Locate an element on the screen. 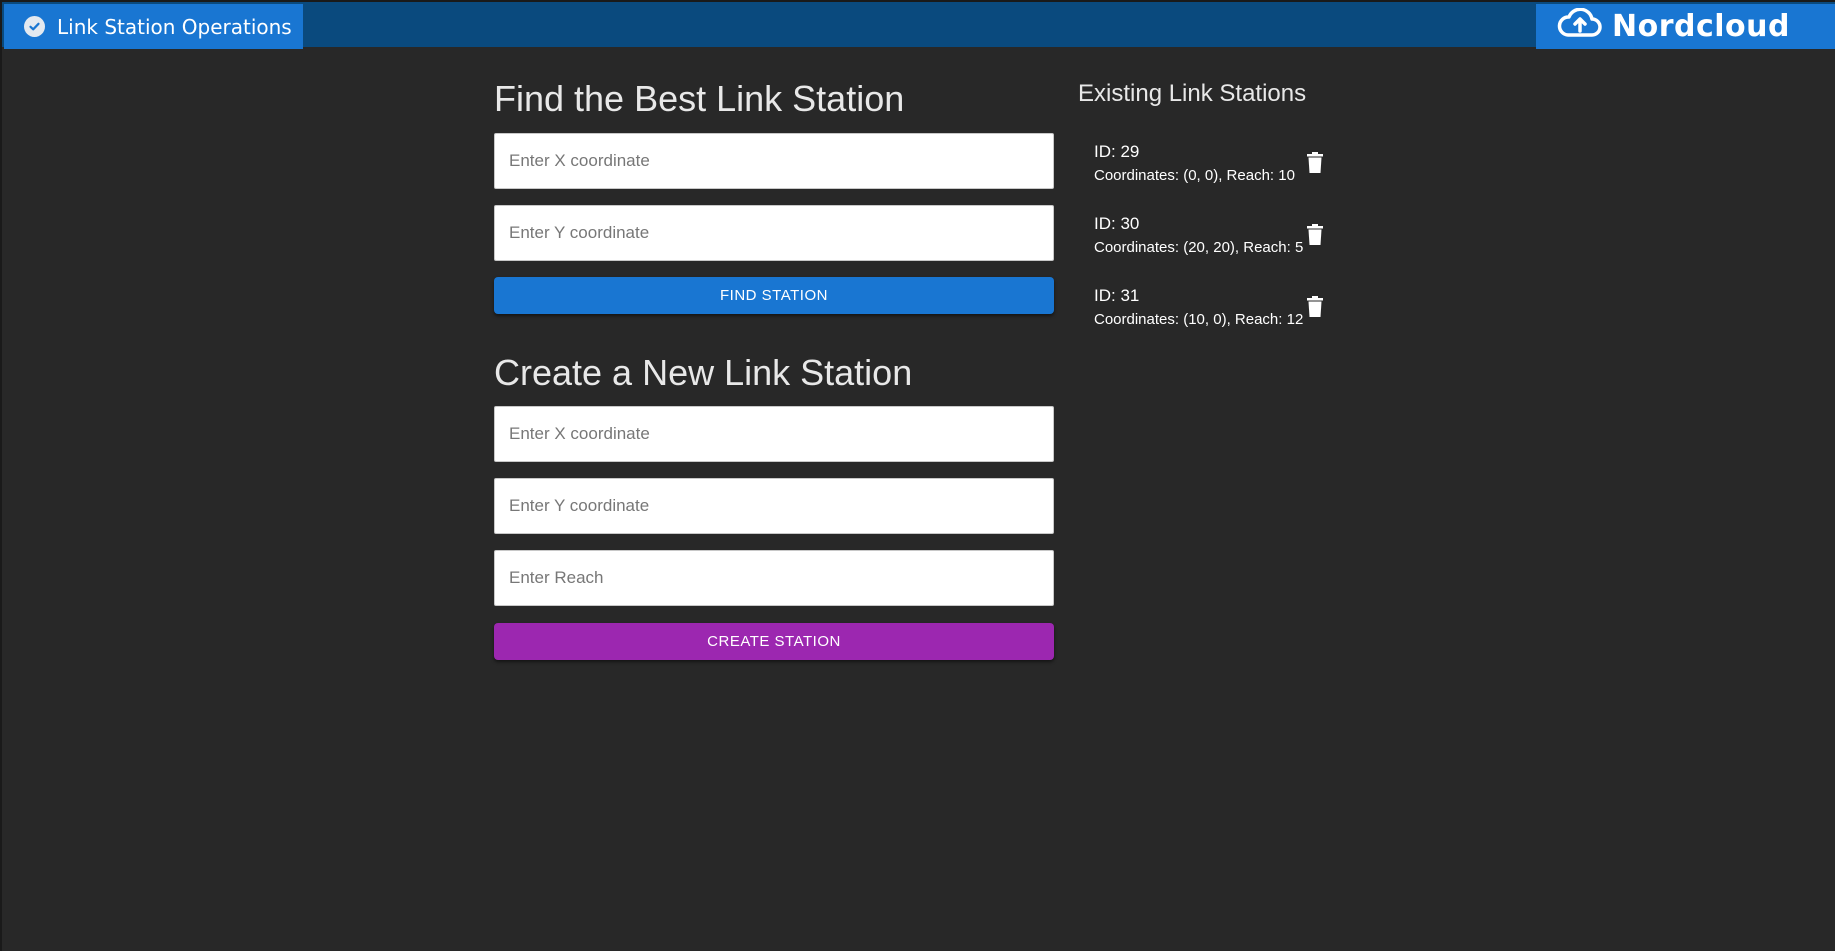  find-y-input is located at coordinates (774, 233).